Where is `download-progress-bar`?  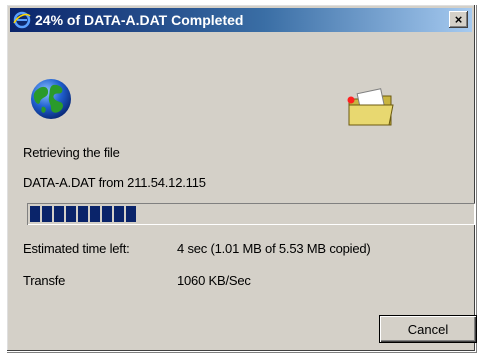
download-progress-bar is located at coordinates (251, 214).